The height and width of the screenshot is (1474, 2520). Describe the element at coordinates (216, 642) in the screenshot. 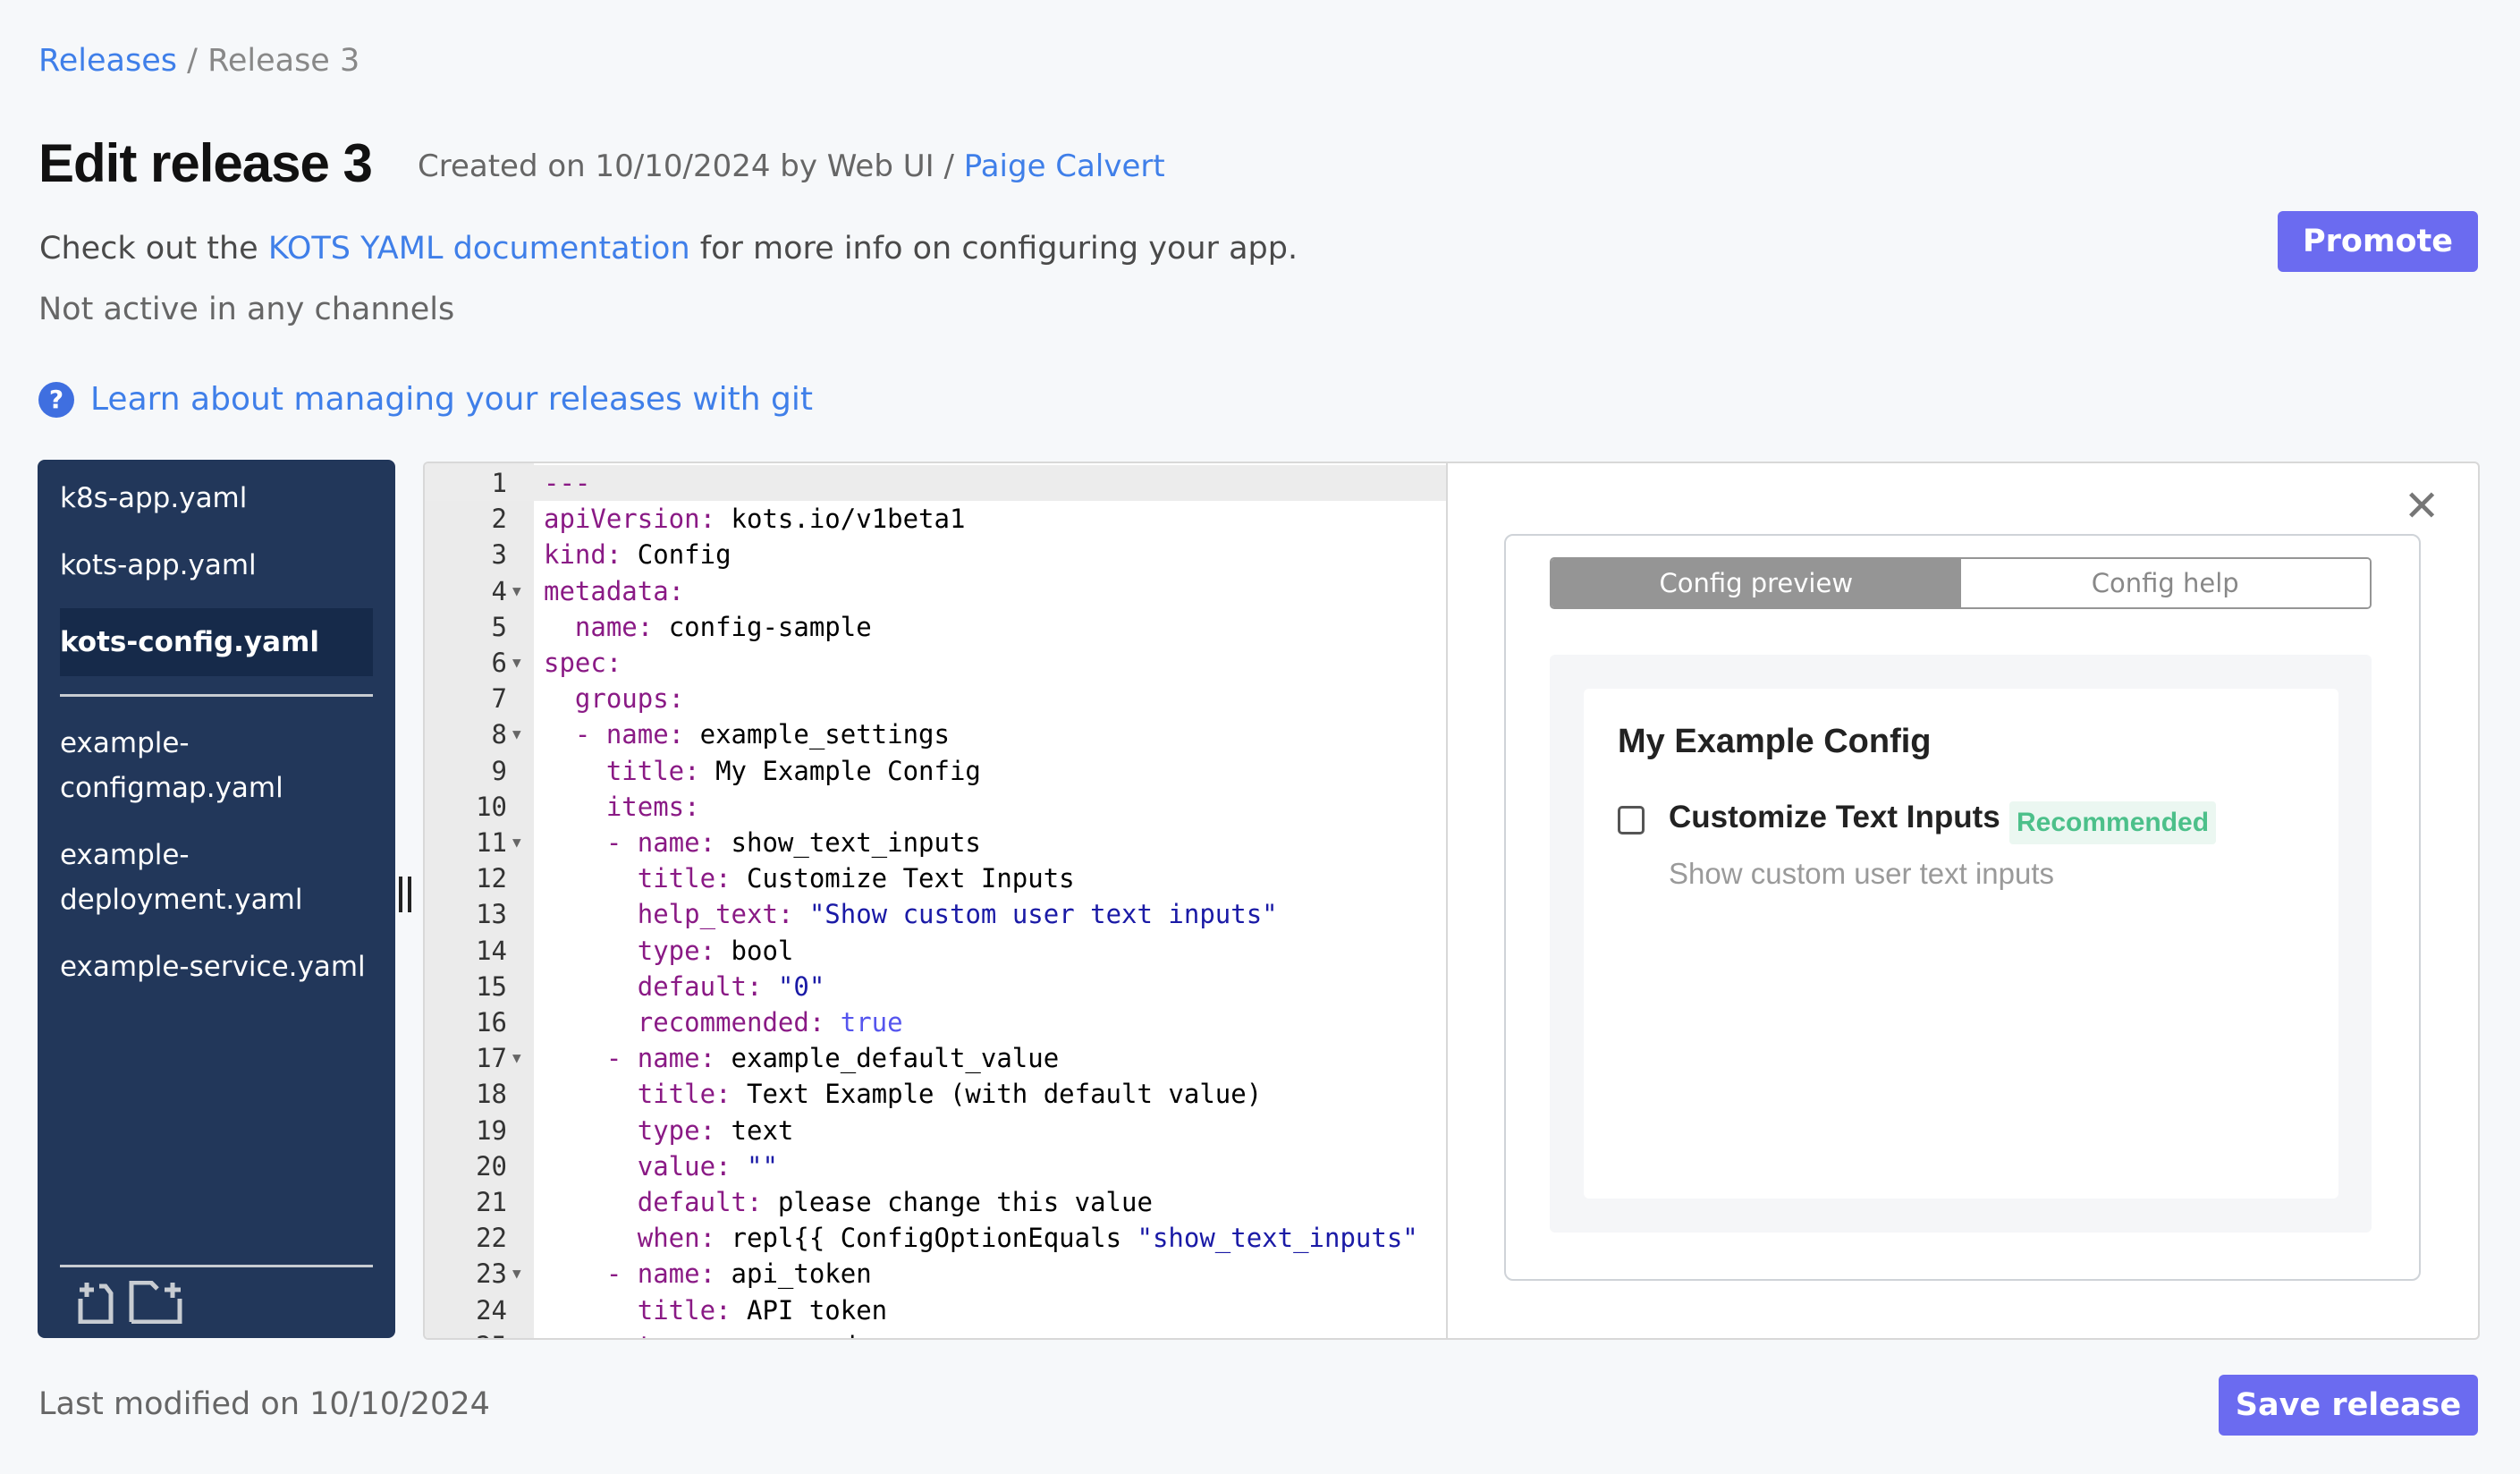

I see `file-item-kots-config: kots-config.yaml` at that location.